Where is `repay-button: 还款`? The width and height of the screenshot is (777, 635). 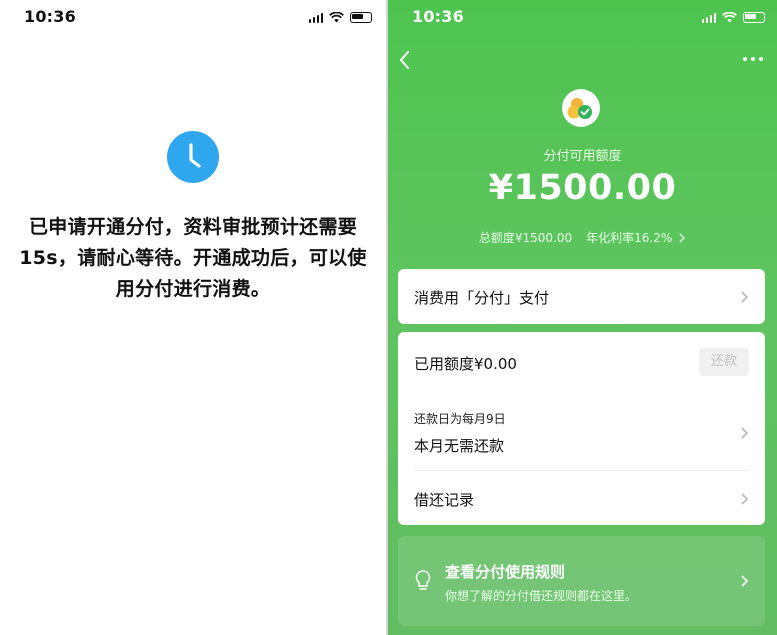
repay-button: 还款 is located at coordinates (724, 362).